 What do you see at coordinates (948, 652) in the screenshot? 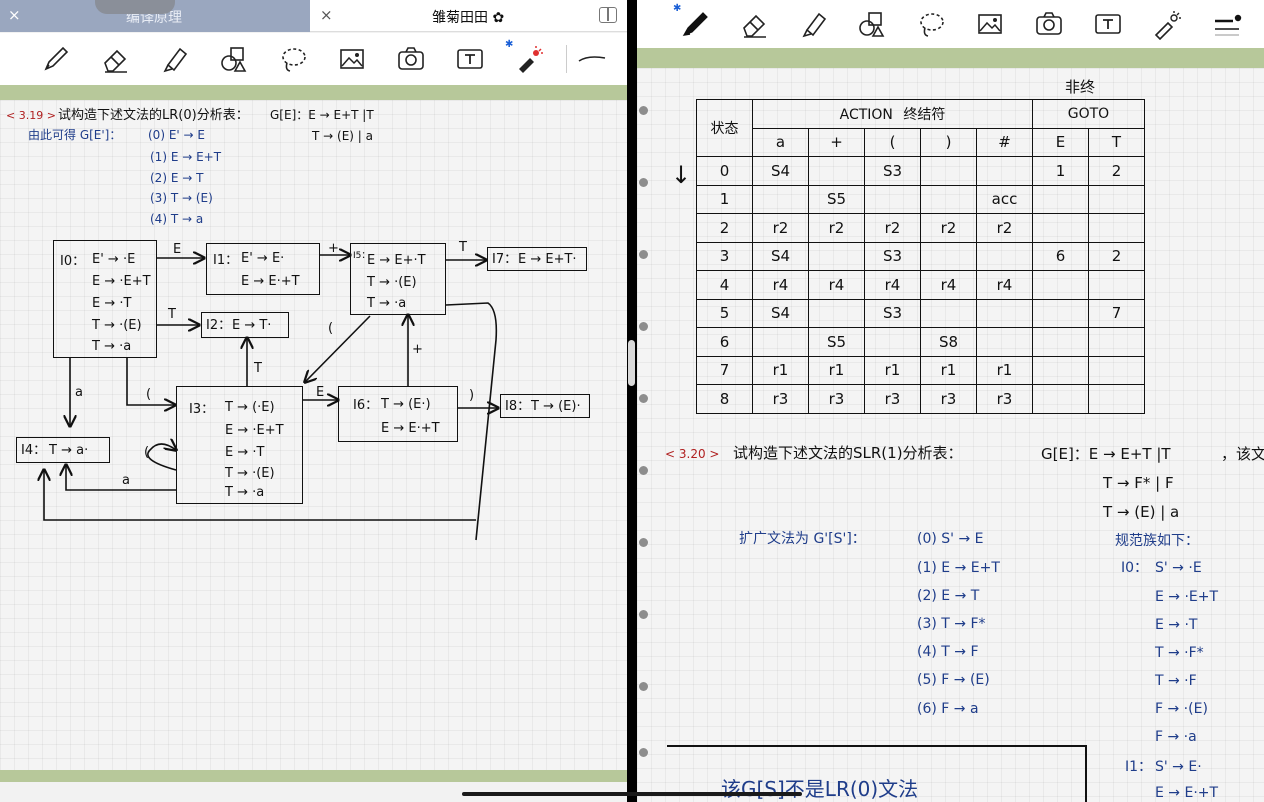
I see `production-4: (4) T → F` at bounding box center [948, 652].